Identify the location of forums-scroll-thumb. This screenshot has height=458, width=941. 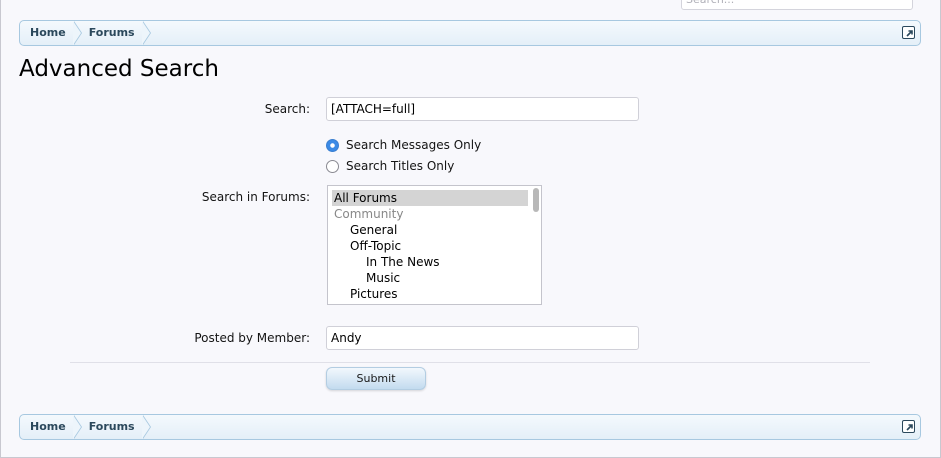
(536, 200).